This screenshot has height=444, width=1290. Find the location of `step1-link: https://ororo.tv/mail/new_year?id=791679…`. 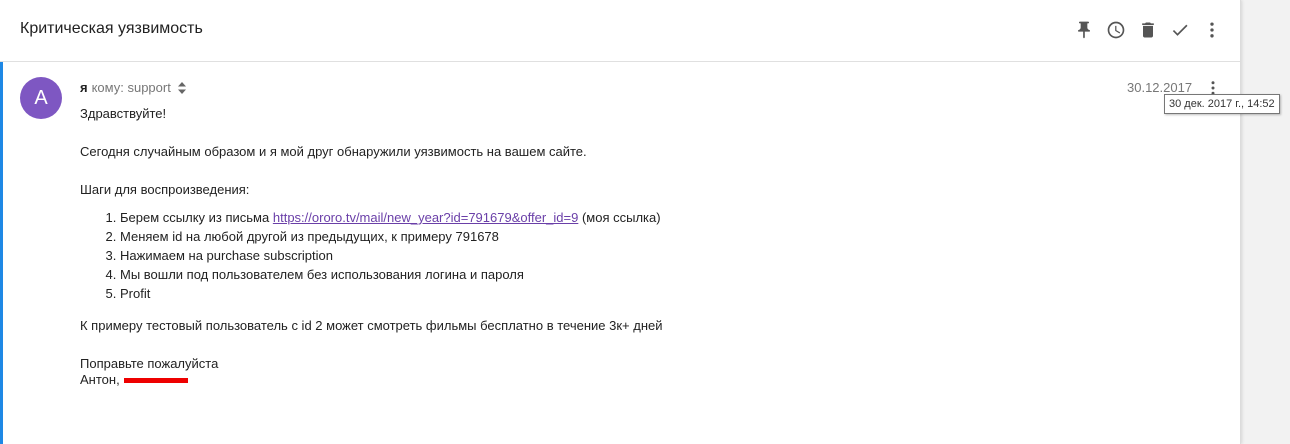

step1-link: https://ororo.tv/mail/new_year?id=791679… is located at coordinates (425, 217).